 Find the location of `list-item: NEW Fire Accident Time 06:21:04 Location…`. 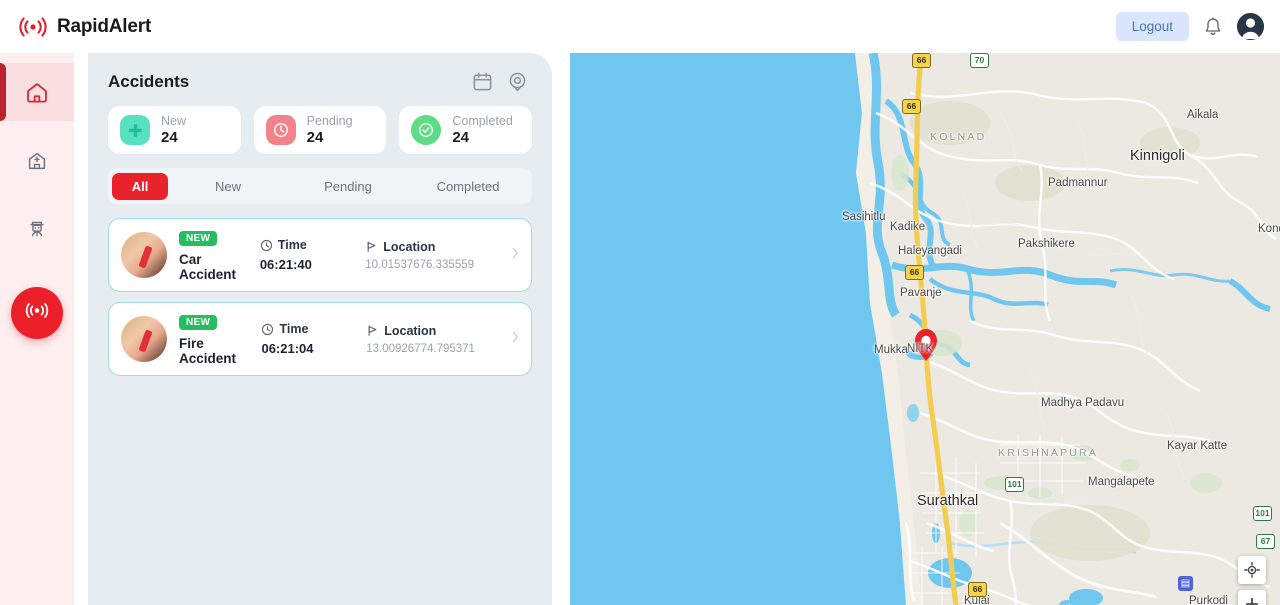

list-item: NEW Fire Accident Time 06:21:04 Location… is located at coordinates (320, 339).